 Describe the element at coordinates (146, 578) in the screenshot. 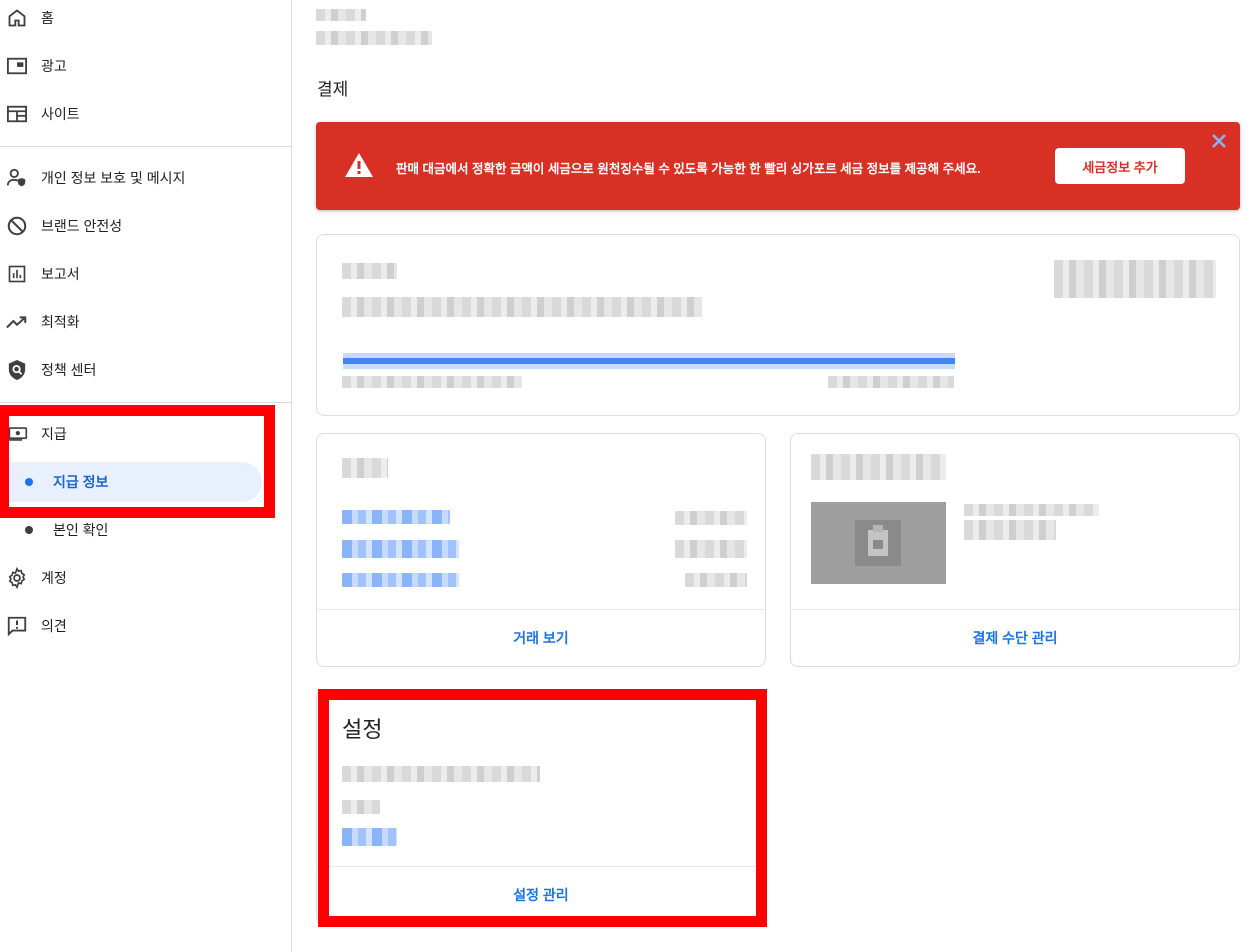

I see `sidebar-item-account: 계정` at that location.